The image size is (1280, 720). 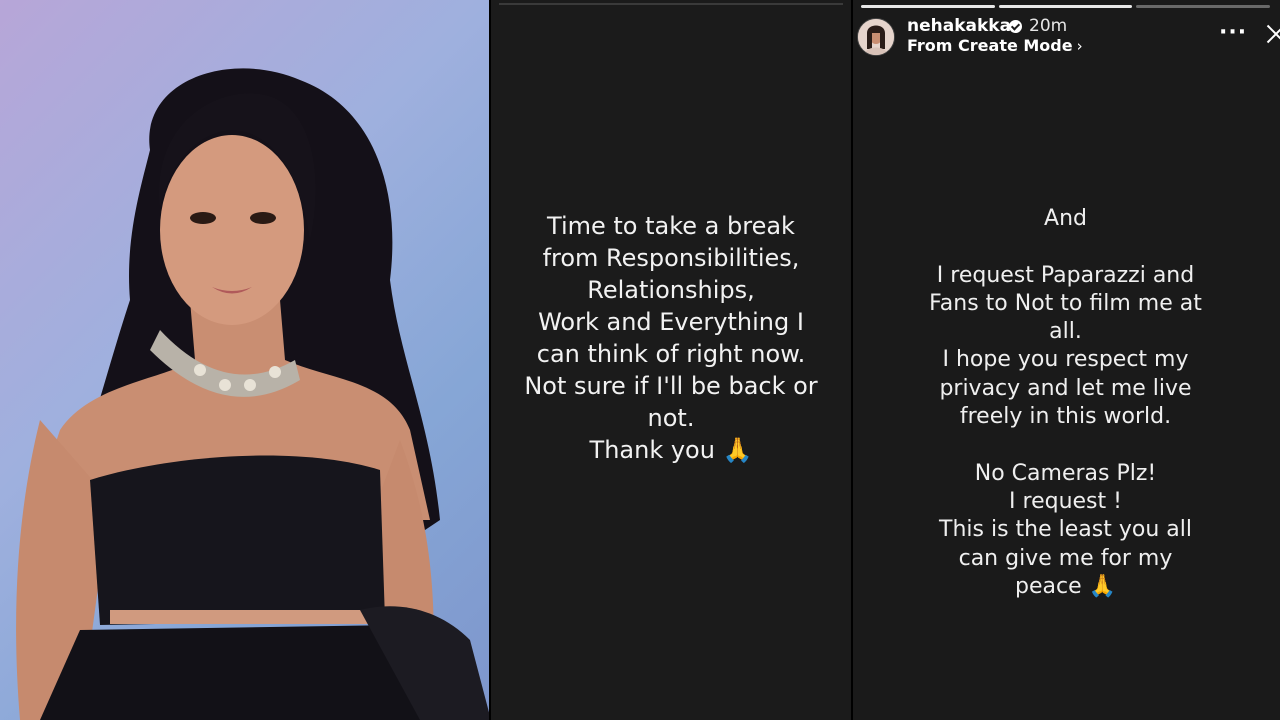 I want to click on story-progress-bars, so click(x=1066, y=6).